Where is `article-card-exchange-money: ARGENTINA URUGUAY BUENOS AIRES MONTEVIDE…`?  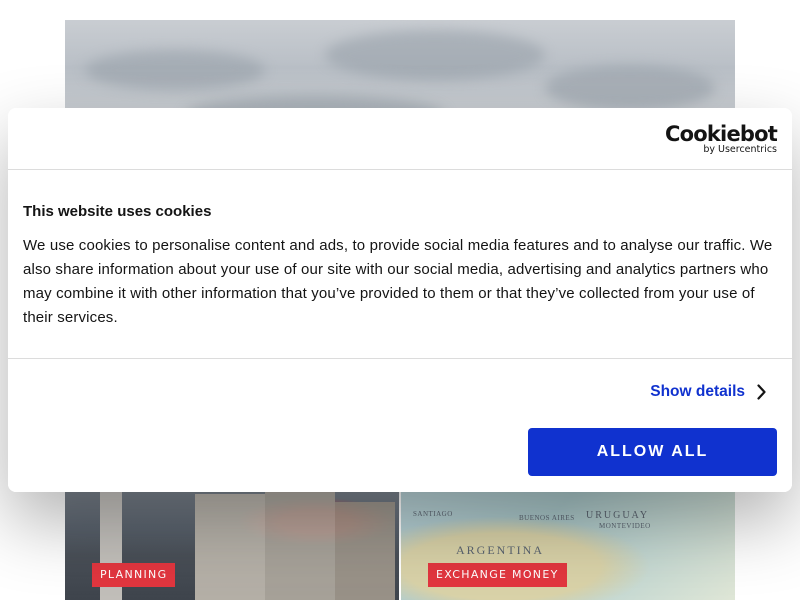 article-card-exchange-money: ARGENTINA URUGUAY BUENOS AIRES MONTEVIDE… is located at coordinates (568, 544).